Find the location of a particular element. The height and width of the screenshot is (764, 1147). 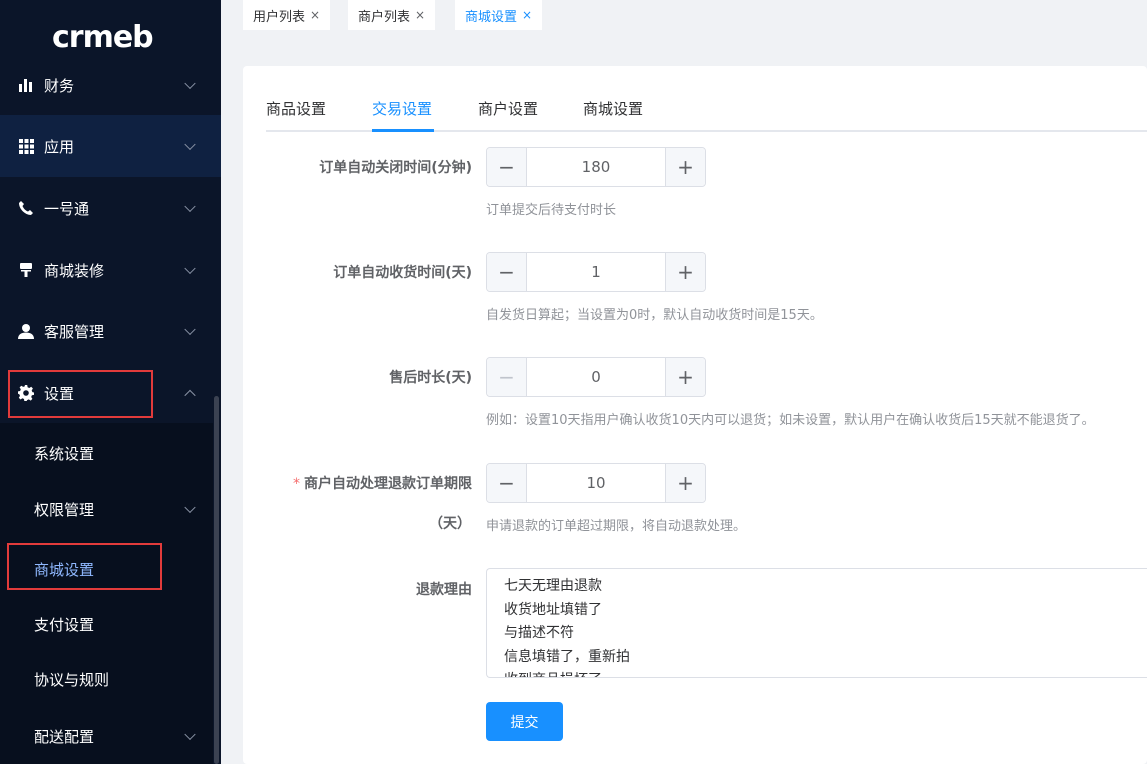

tag-user-list: 用户列表 × is located at coordinates (287, 15).